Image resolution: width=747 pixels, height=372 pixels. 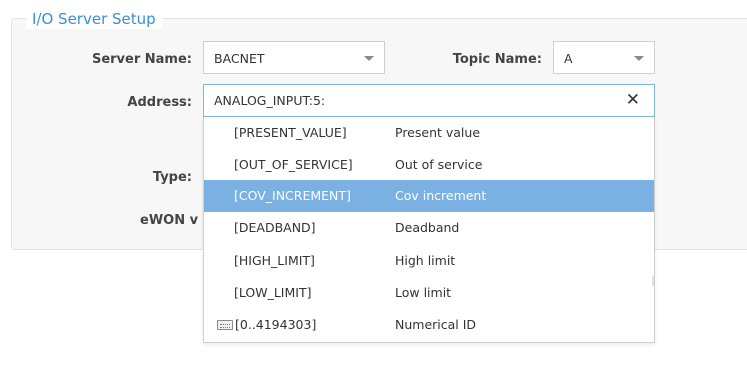 I want to click on list-item: [DEADBAND] Deadband, so click(x=429, y=228).